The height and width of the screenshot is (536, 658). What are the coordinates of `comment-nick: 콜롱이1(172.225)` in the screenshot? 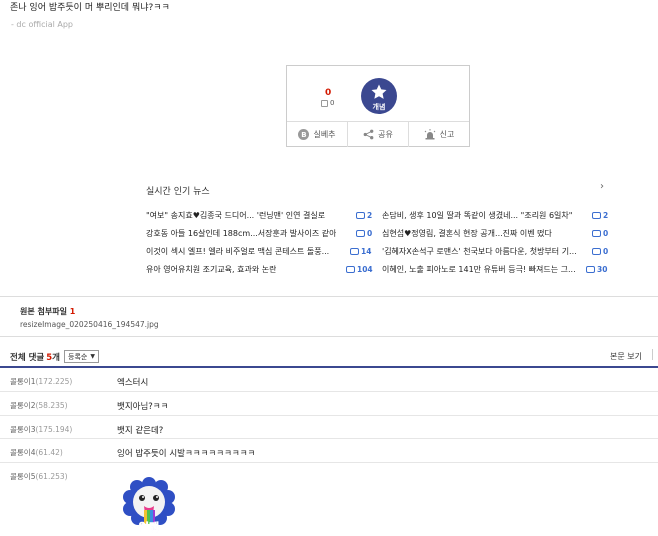 It's located at (41, 381).